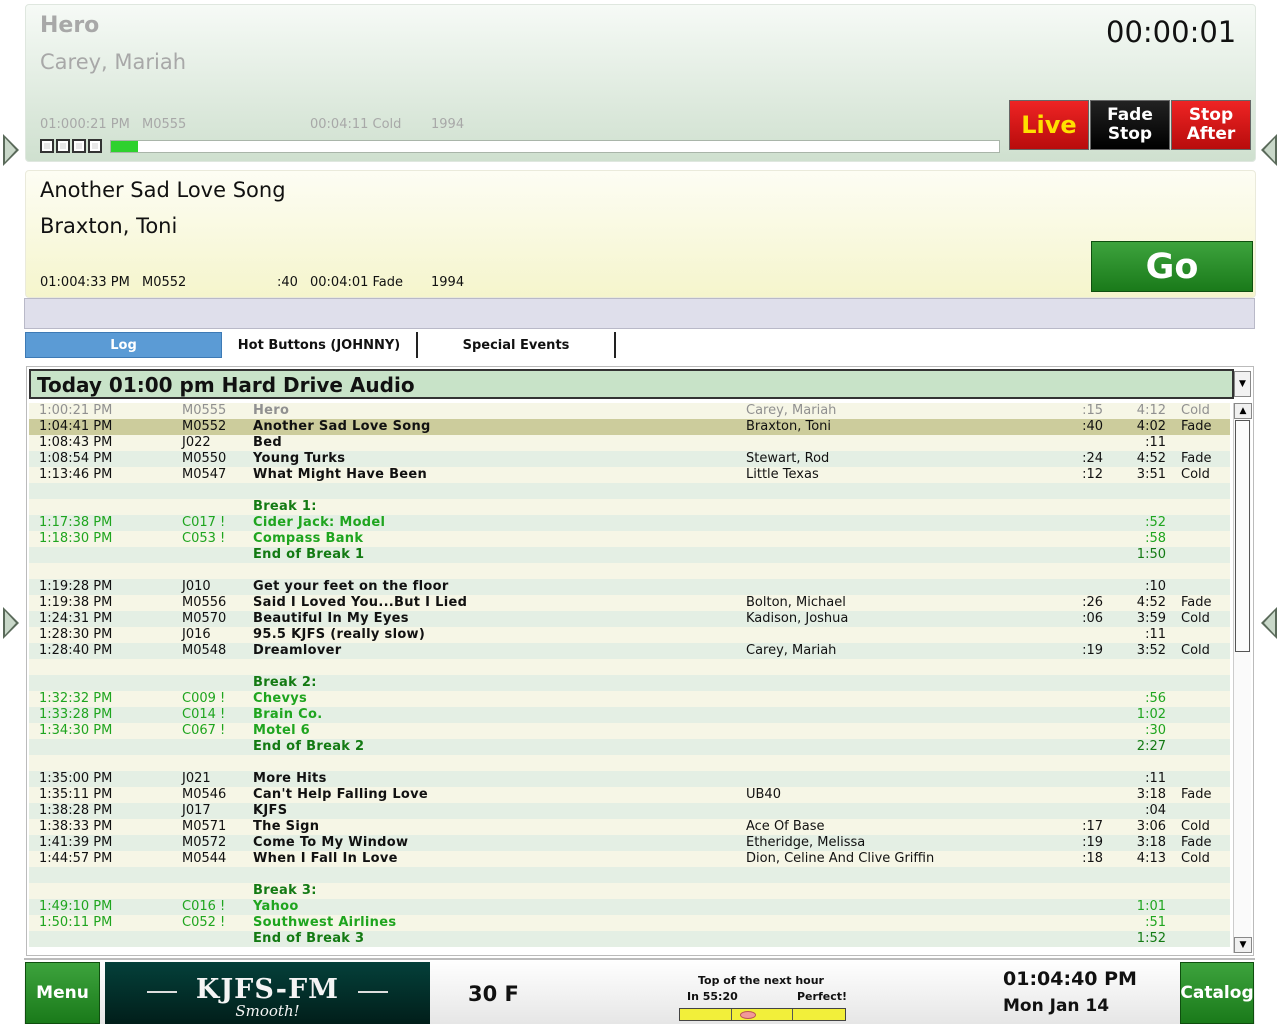 This screenshot has height=1024, width=1280. What do you see at coordinates (629, 715) in the screenshot?
I see `log-row: 1:33:28 PM C014 ! Brain Co. 1:02` at bounding box center [629, 715].